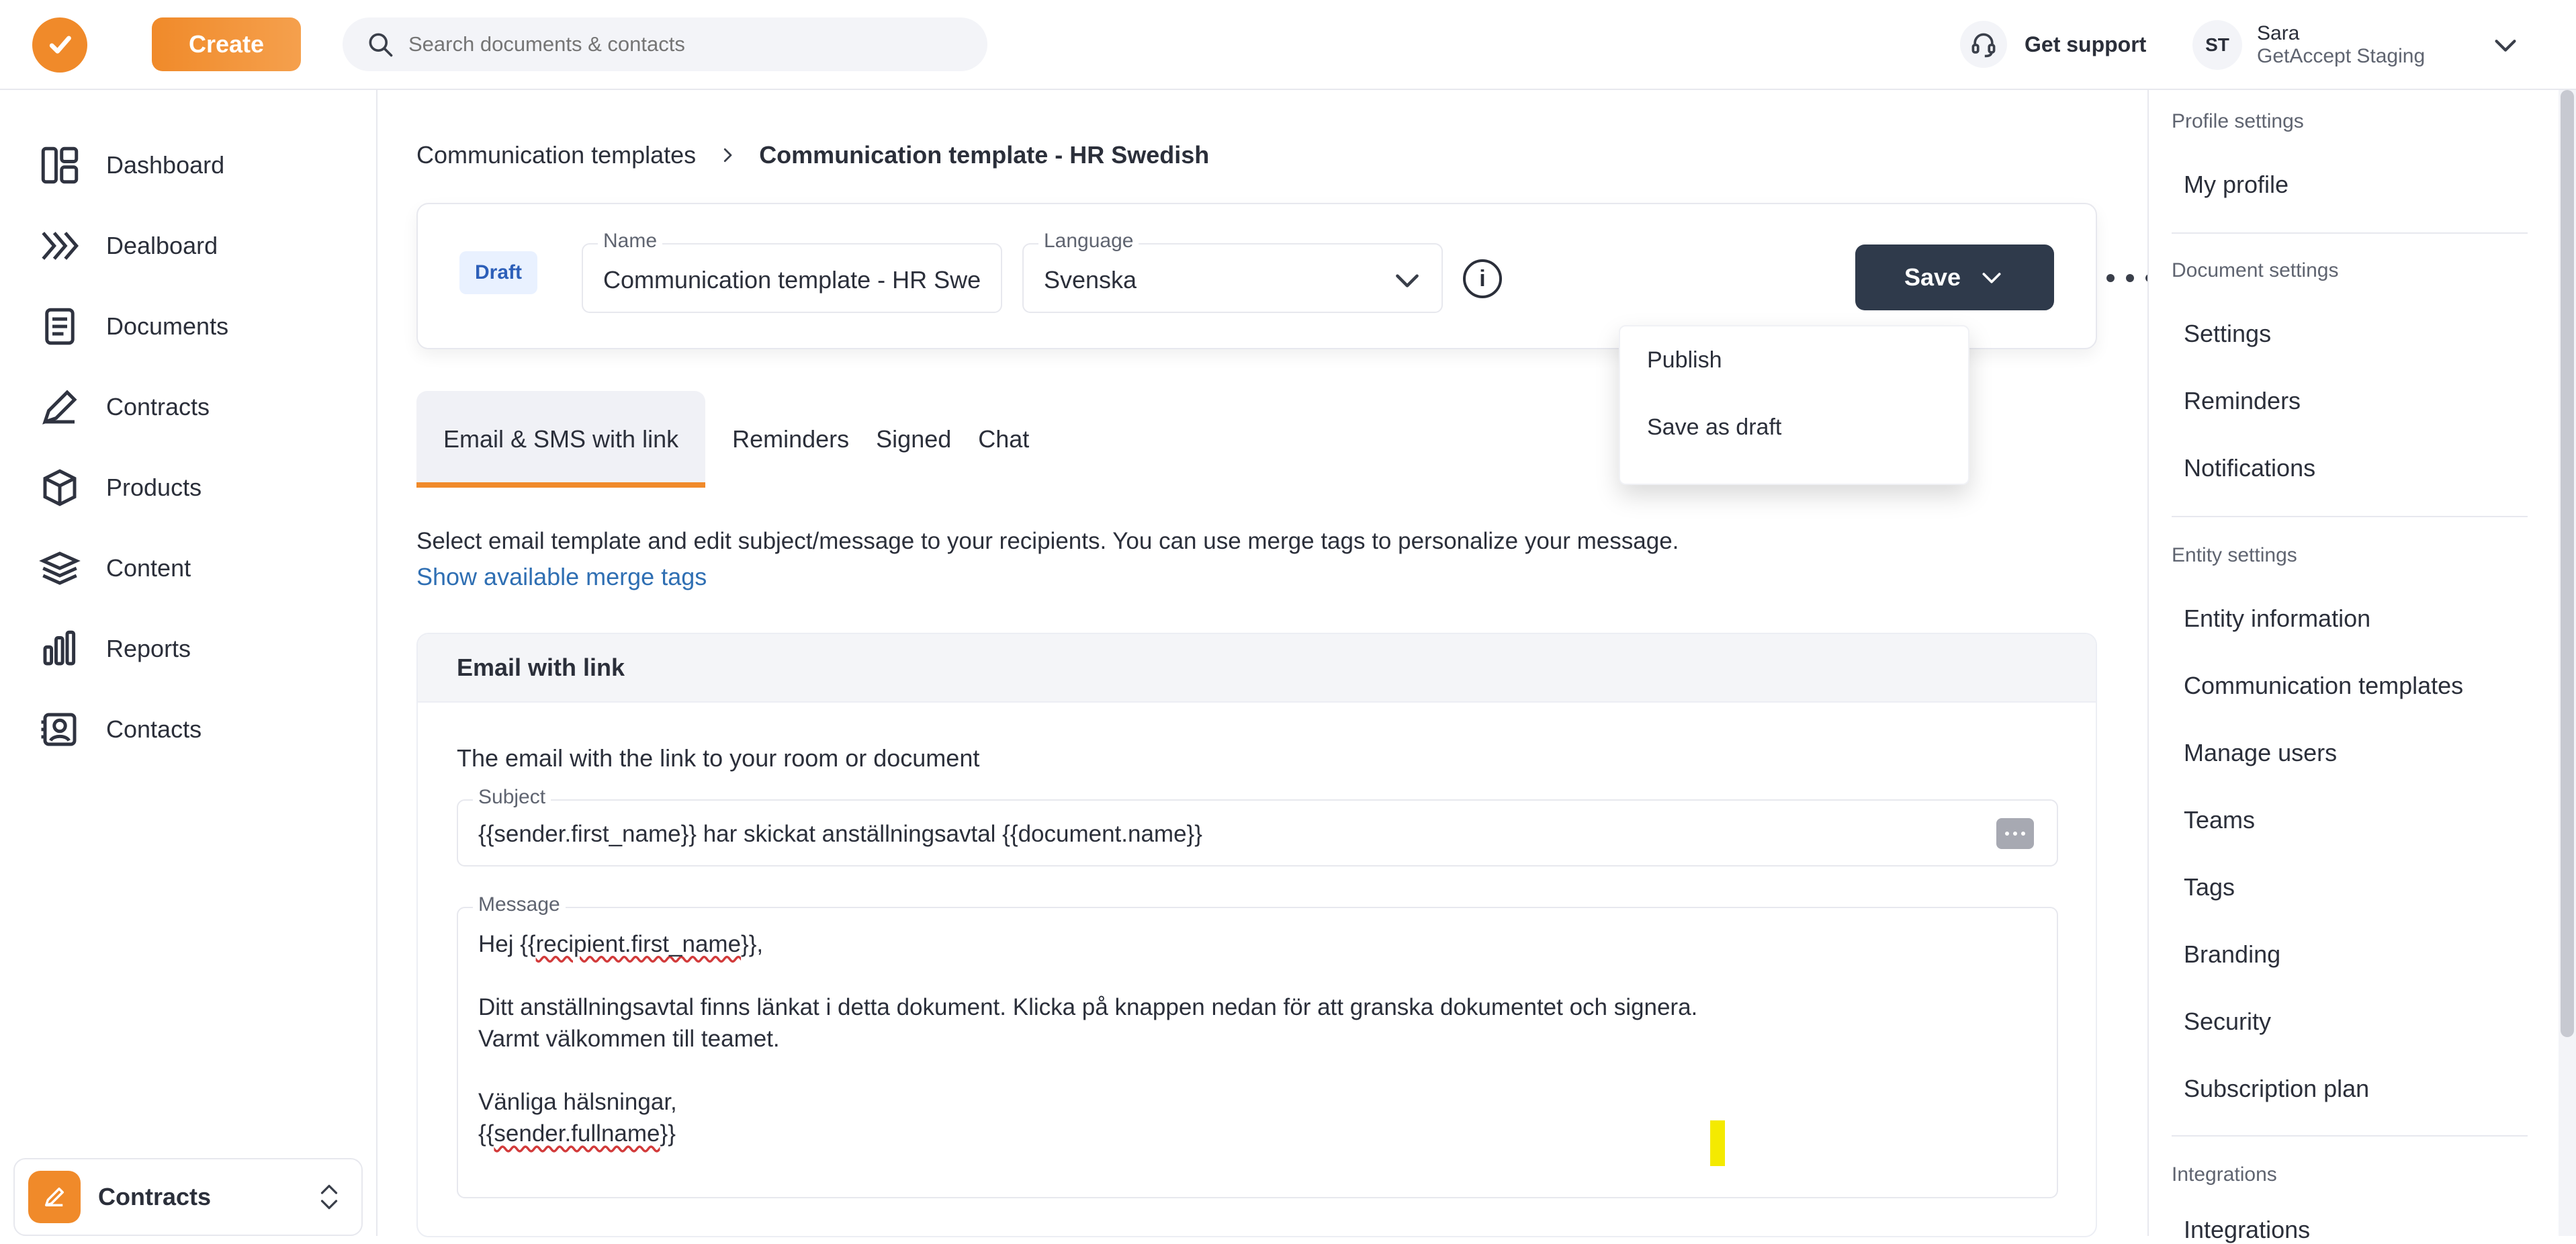  I want to click on get-support: Get support, so click(2053, 44).